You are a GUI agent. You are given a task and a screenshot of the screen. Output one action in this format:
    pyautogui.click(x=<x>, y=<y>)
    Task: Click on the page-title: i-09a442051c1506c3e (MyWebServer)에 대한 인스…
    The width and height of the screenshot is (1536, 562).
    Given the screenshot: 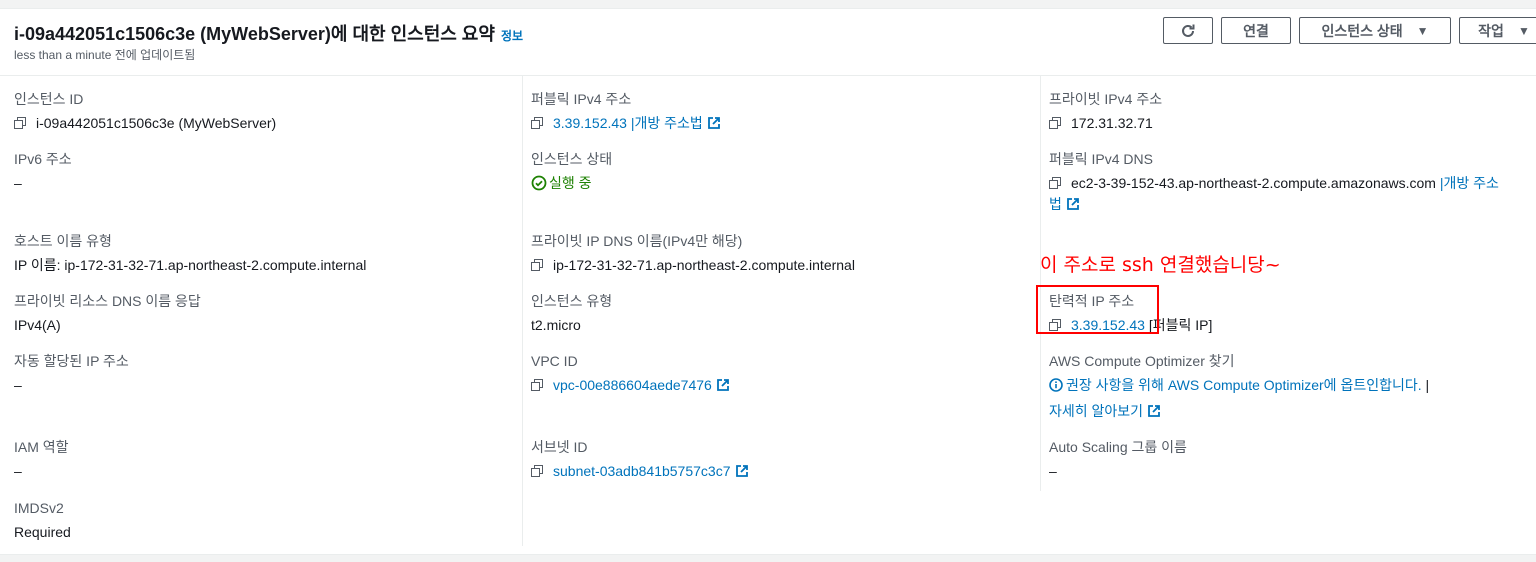 What is the action you would take?
    pyautogui.click(x=268, y=33)
    